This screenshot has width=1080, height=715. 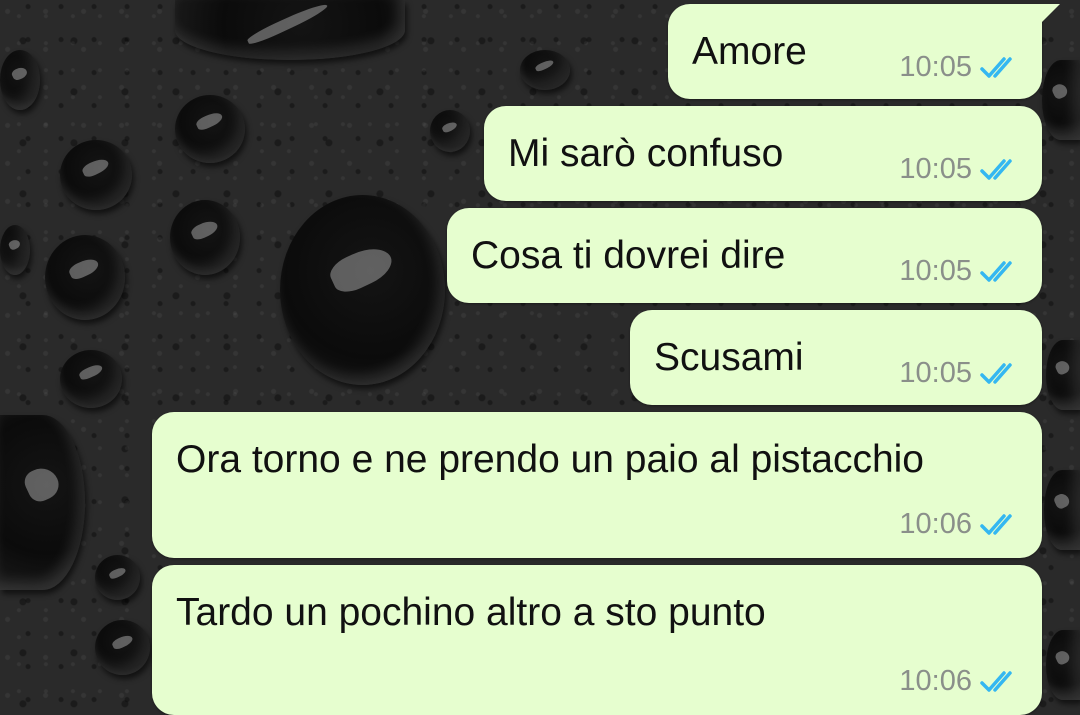 What do you see at coordinates (646, 153) in the screenshot?
I see `message-text: Mi sarò confuso` at bounding box center [646, 153].